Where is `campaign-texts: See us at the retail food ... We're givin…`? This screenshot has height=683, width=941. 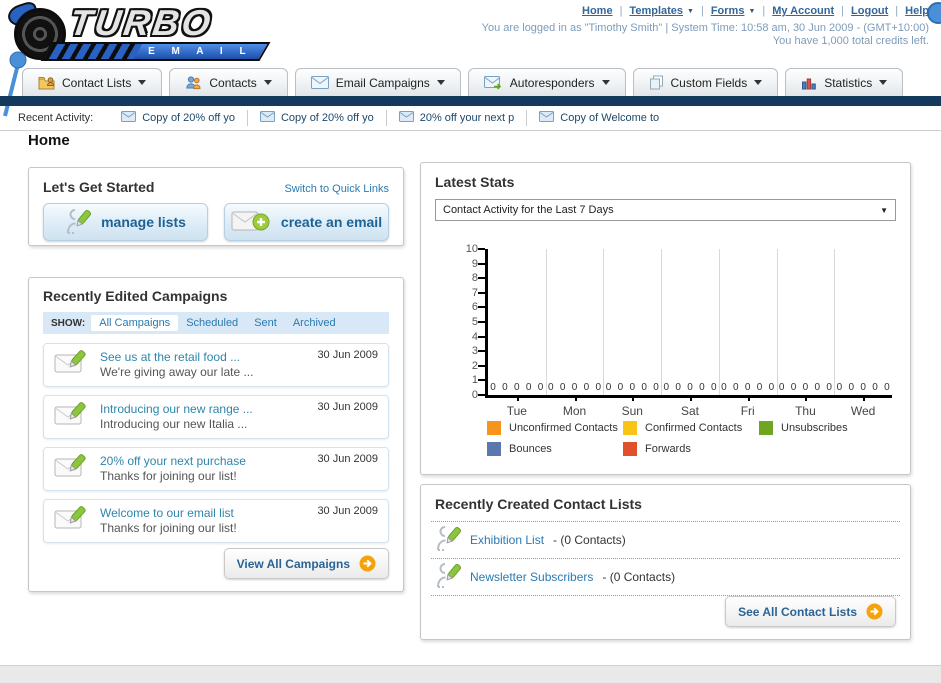
campaign-texts: See us at the retail food ... We're givin… is located at coordinates (176, 365).